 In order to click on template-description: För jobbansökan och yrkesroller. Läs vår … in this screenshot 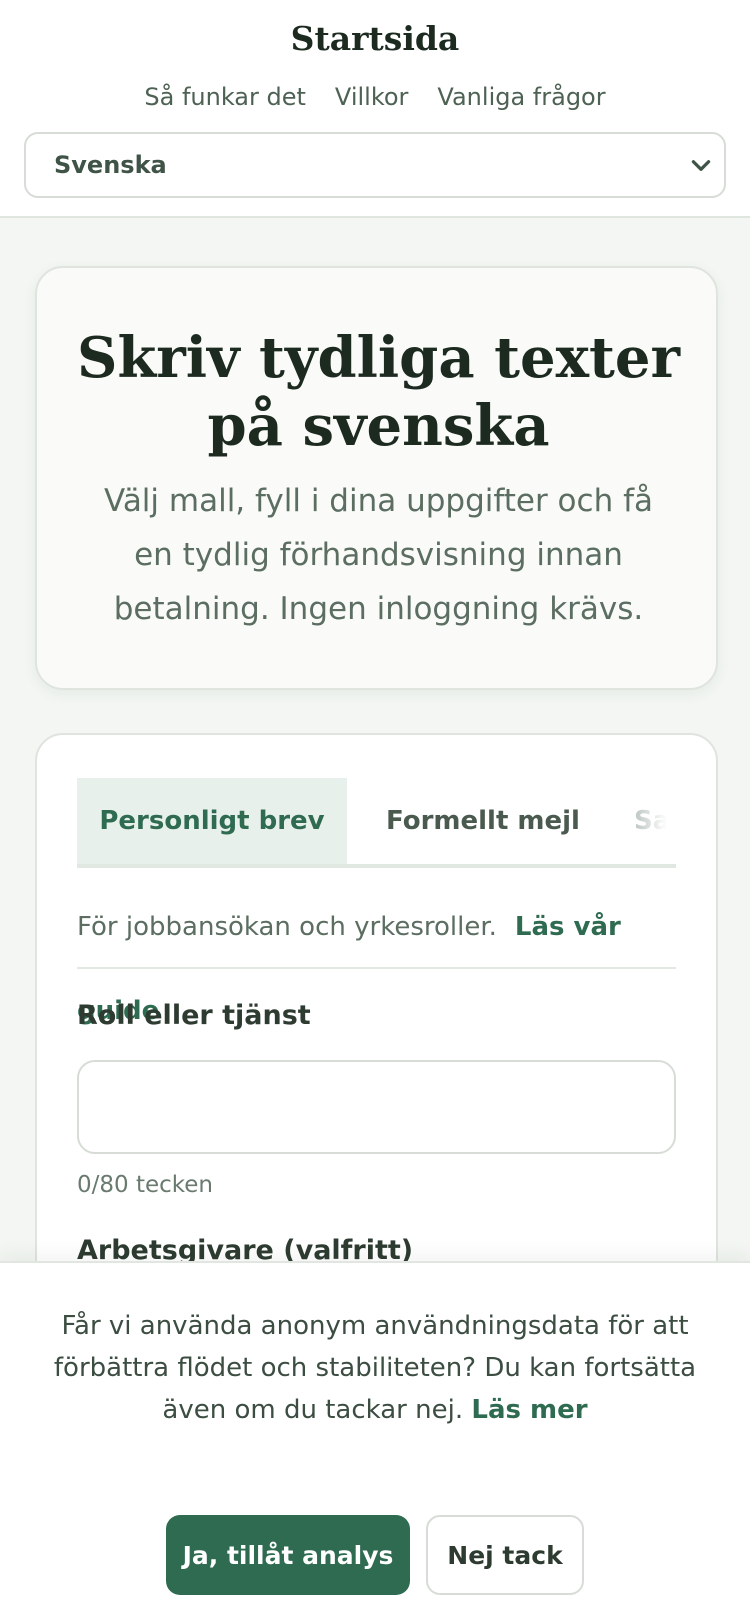, I will do `click(376, 955)`.